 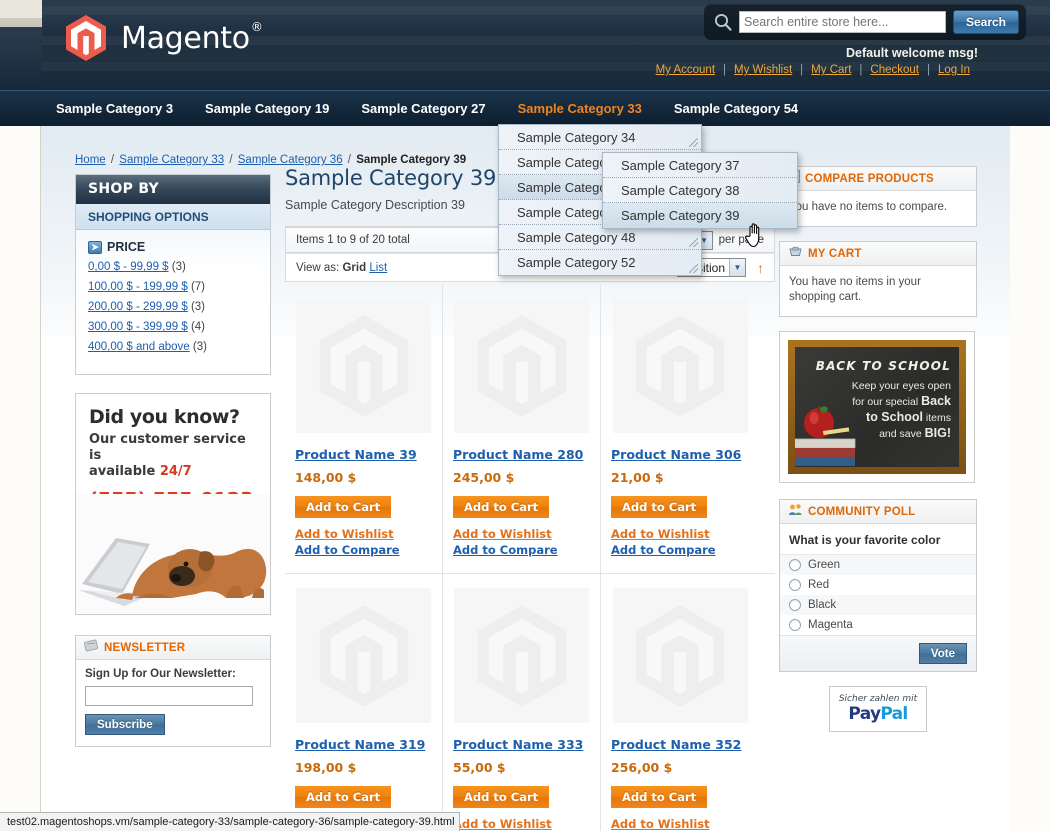 I want to click on newsletter-body: Sign Up for Our Newsletter: Subscribe, so click(x=173, y=703).